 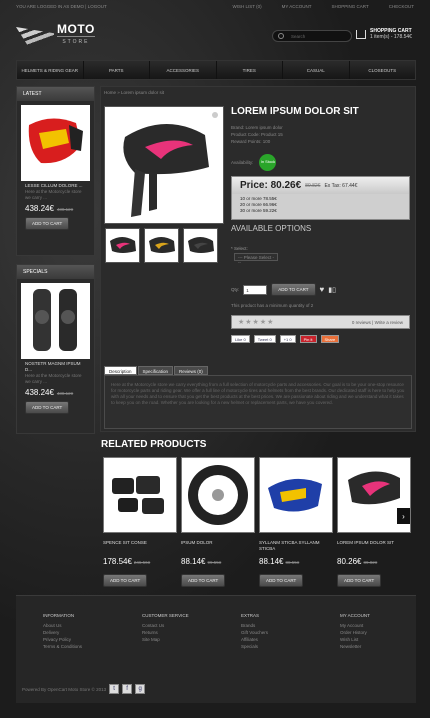 I want to click on pinterest-button: Pin it, so click(x=308, y=339).